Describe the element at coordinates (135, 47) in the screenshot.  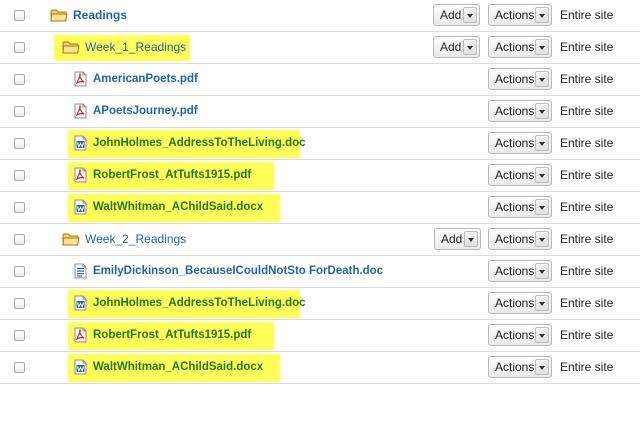
I see `folder-name-link: Week_1_Readings` at that location.